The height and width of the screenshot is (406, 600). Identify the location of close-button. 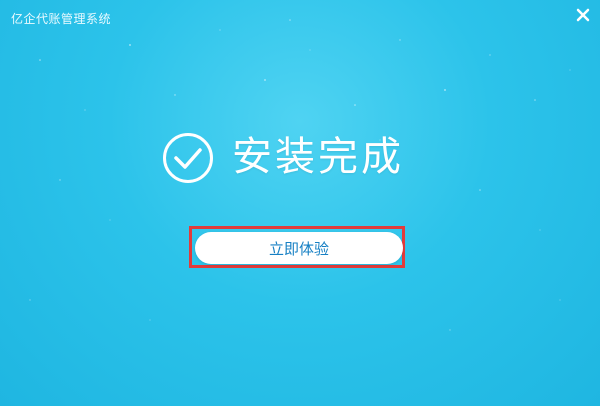
(583, 15).